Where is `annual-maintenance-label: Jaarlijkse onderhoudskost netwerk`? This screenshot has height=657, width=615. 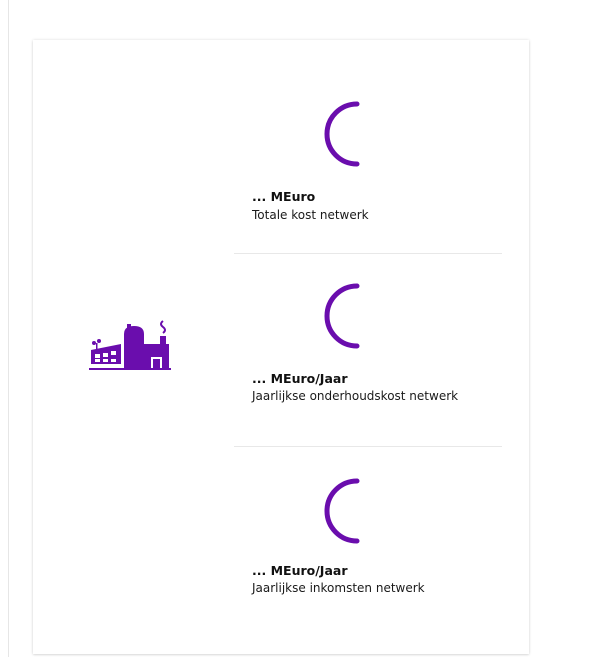
annual-maintenance-label: Jaarlijkse onderhoudskost netwerk is located at coordinates (355, 396).